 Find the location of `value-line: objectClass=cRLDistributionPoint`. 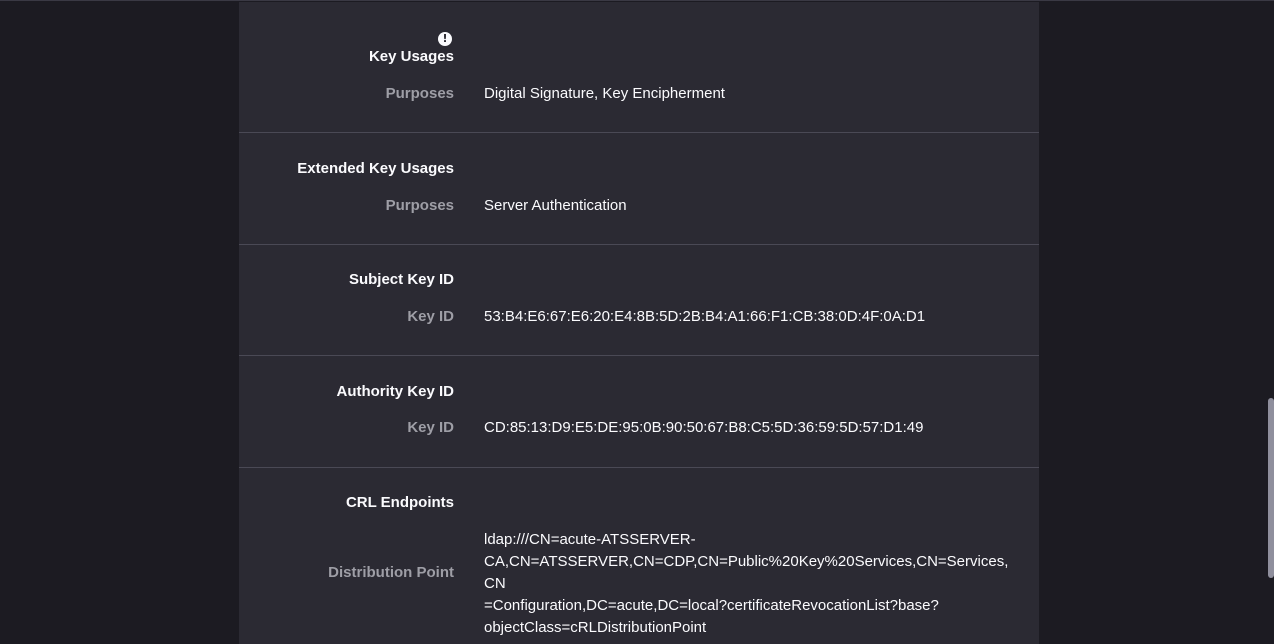

value-line: objectClass=cRLDistributionPoint is located at coordinates (595, 627).